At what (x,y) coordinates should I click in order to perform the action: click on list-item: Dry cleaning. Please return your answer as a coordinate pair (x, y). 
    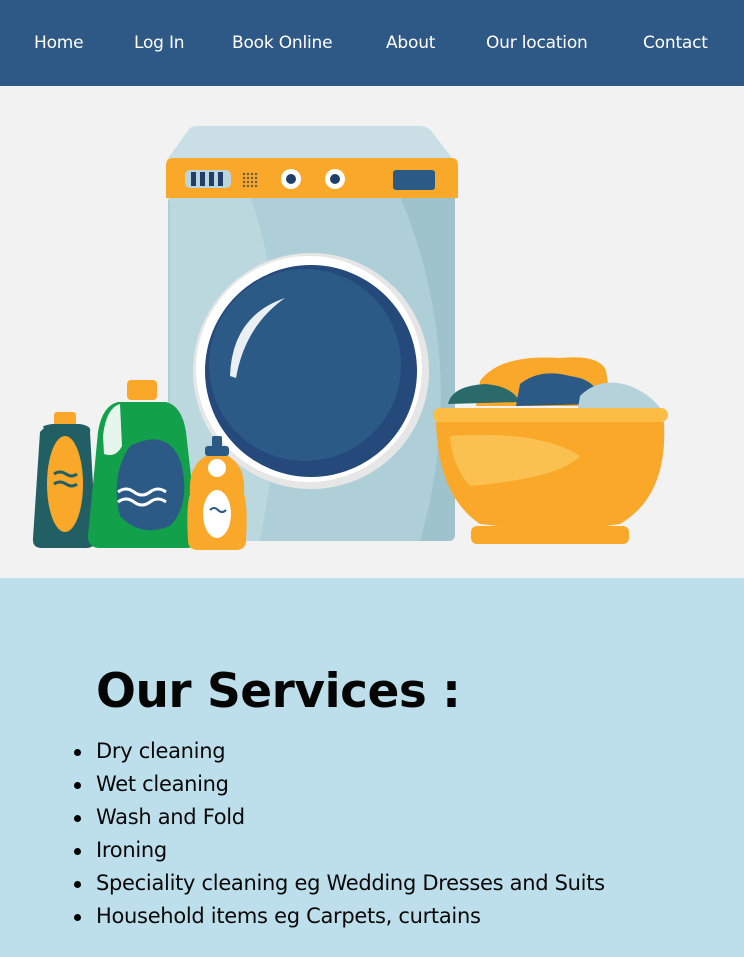
    Looking at the image, I should click on (339, 751).